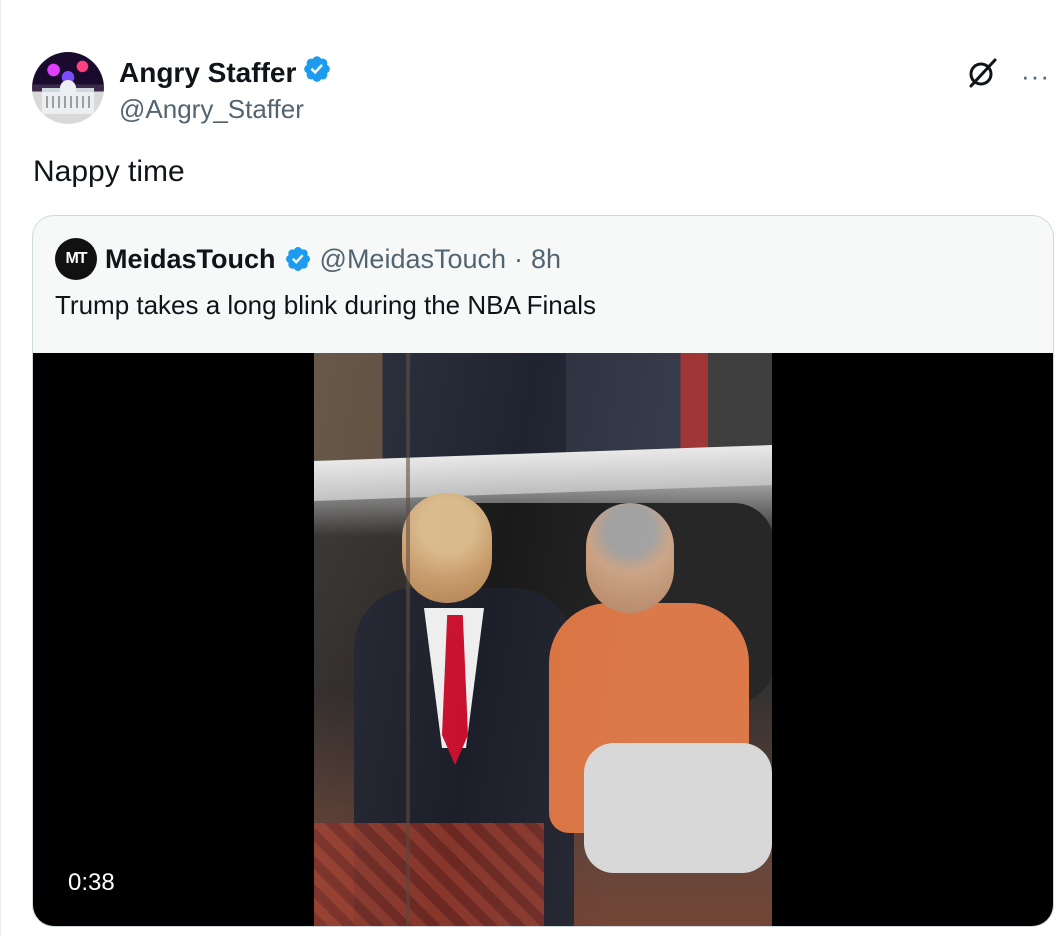 The width and height of the screenshot is (1064, 936). What do you see at coordinates (76, 259) in the screenshot?
I see `quote-avatar: MT` at bounding box center [76, 259].